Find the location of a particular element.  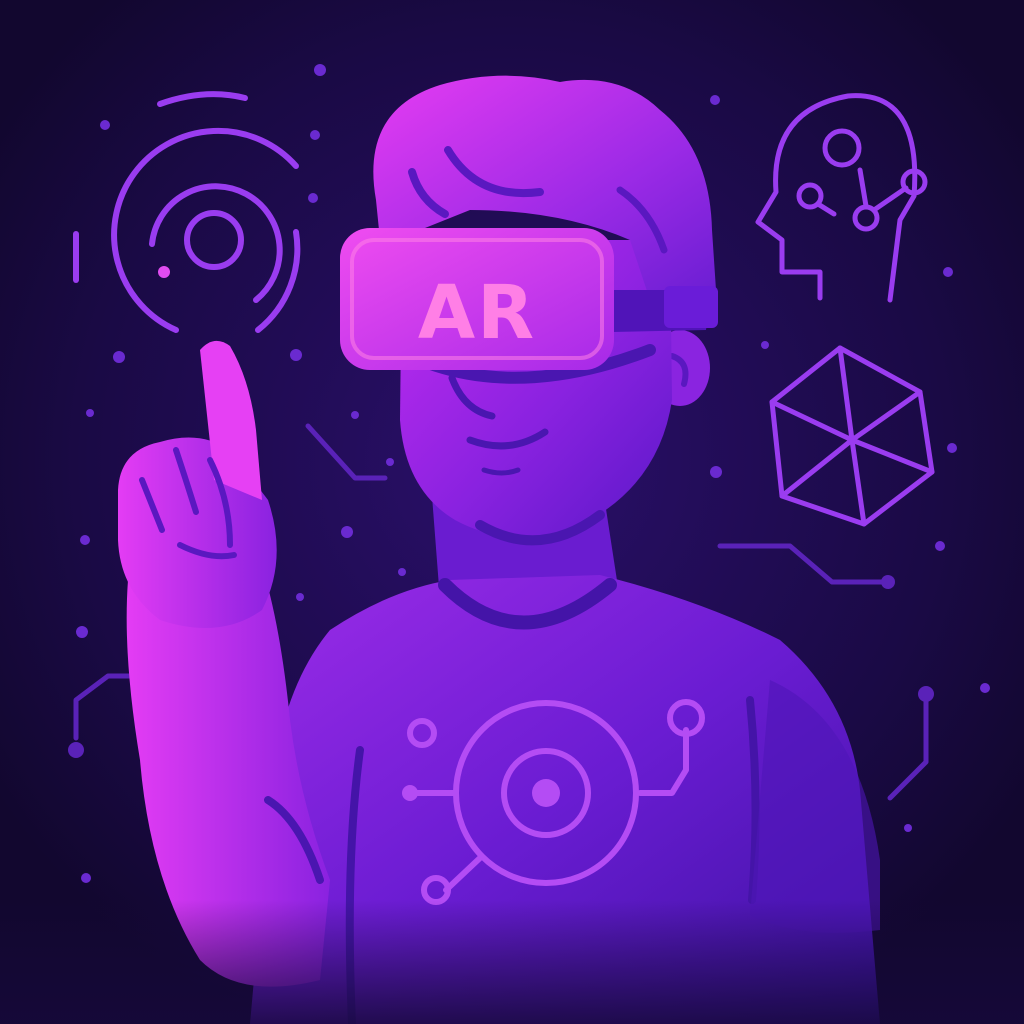

headset-buckle is located at coordinates (691, 307).